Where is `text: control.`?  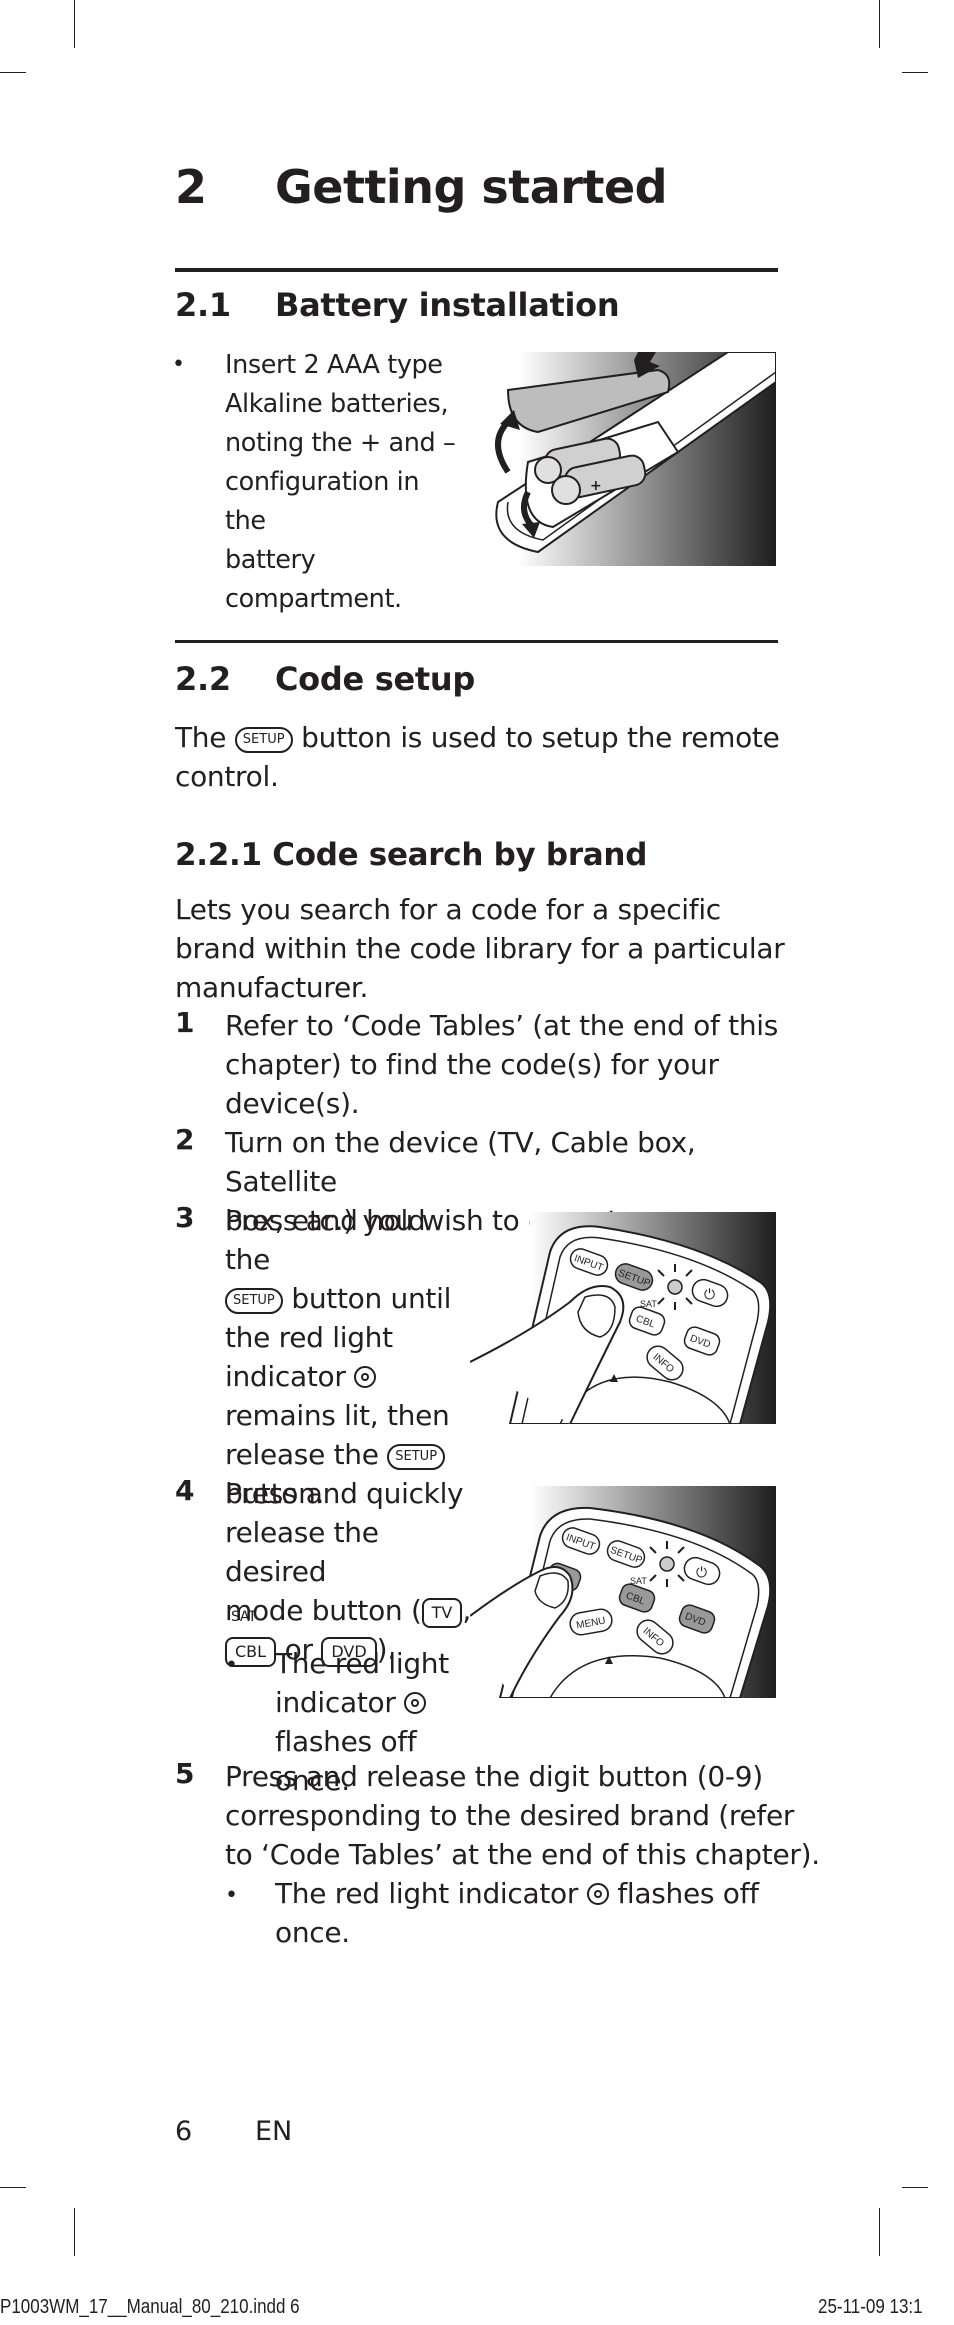 text: control. is located at coordinates (227, 776).